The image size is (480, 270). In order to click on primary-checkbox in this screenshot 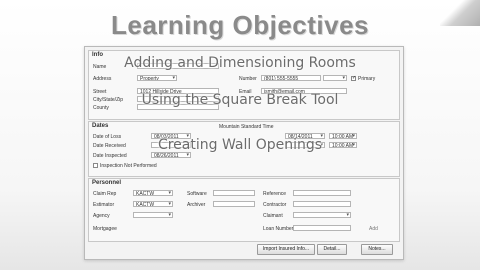, I will do `click(353, 78)`.